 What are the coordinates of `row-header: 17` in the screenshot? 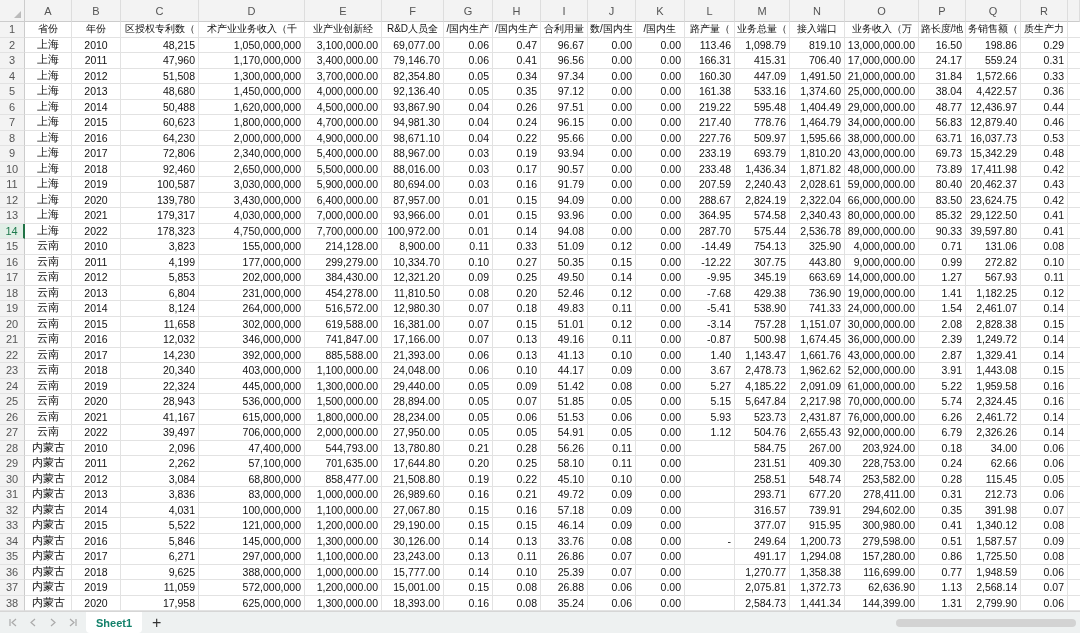 It's located at (12, 278).